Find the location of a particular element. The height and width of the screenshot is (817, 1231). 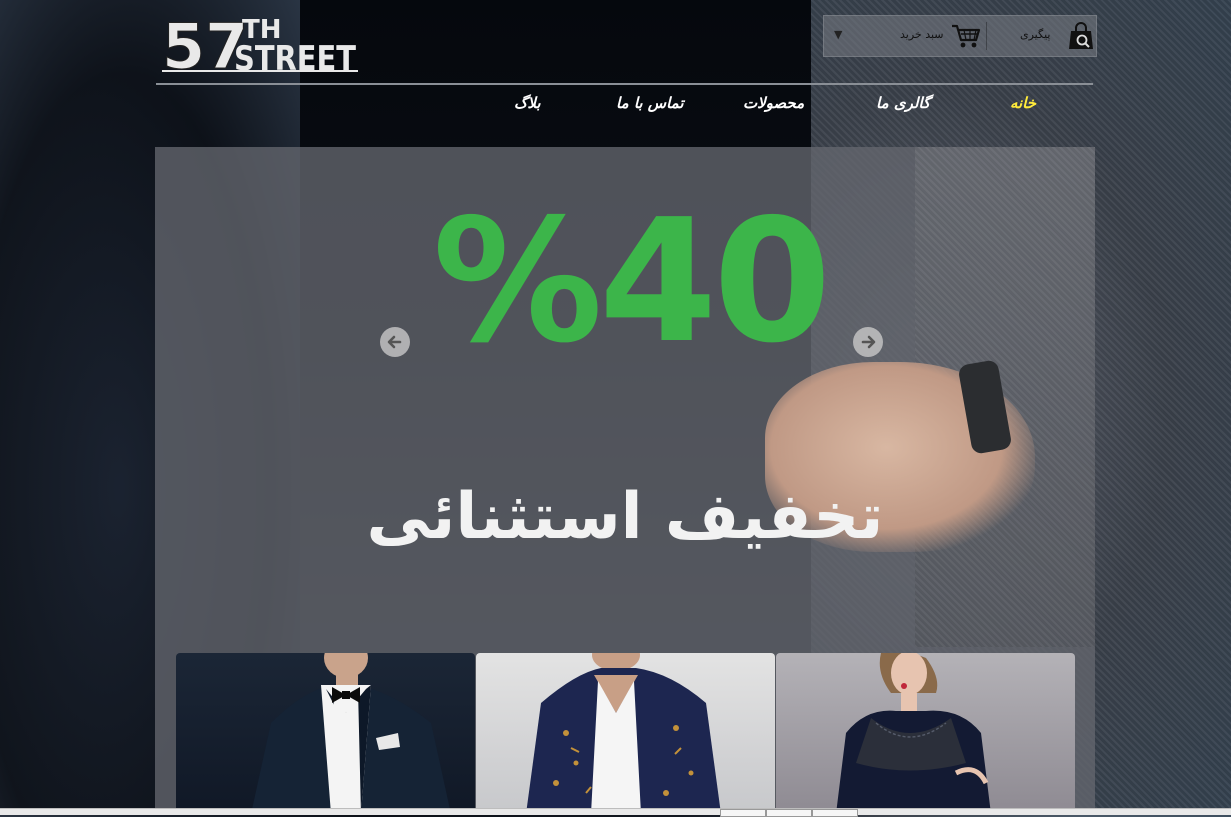

discount-percentage: %40 is located at coordinates (632, 282).